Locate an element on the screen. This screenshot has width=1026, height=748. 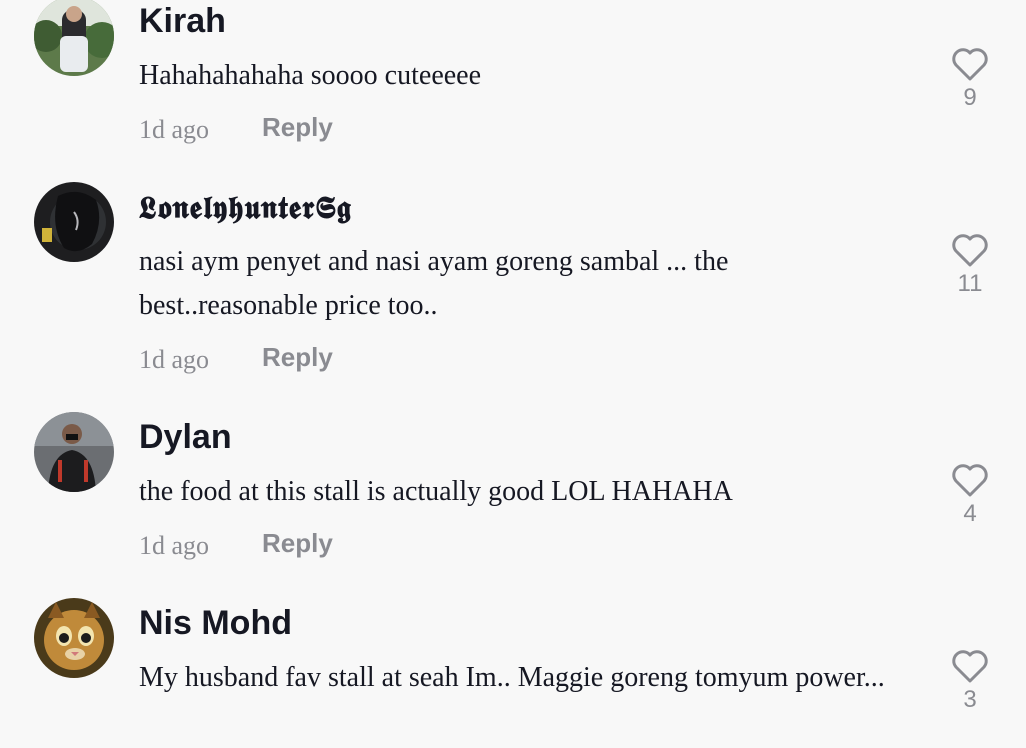
like-count: 11 is located at coordinates (970, 283).